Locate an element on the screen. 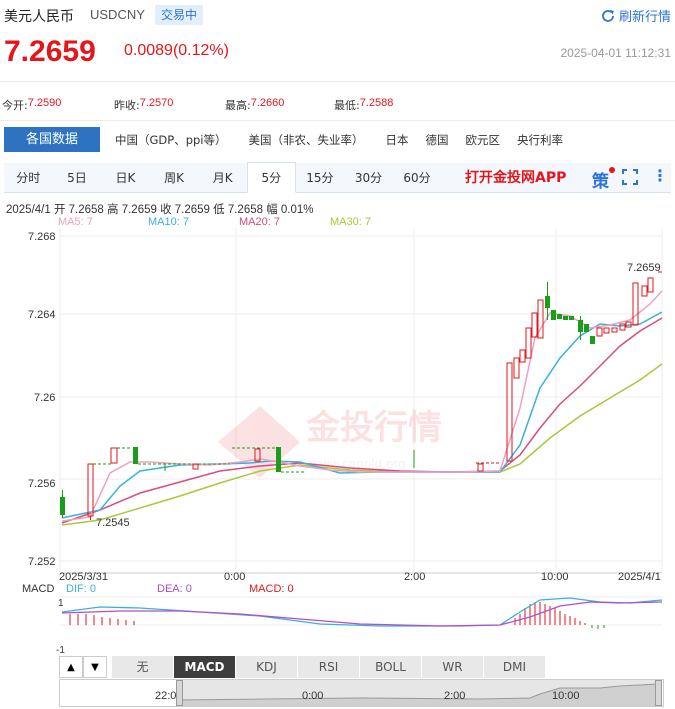 Image resolution: width=675 pixels, height=709 pixels. macd-title: MACD is located at coordinates (38, 589).